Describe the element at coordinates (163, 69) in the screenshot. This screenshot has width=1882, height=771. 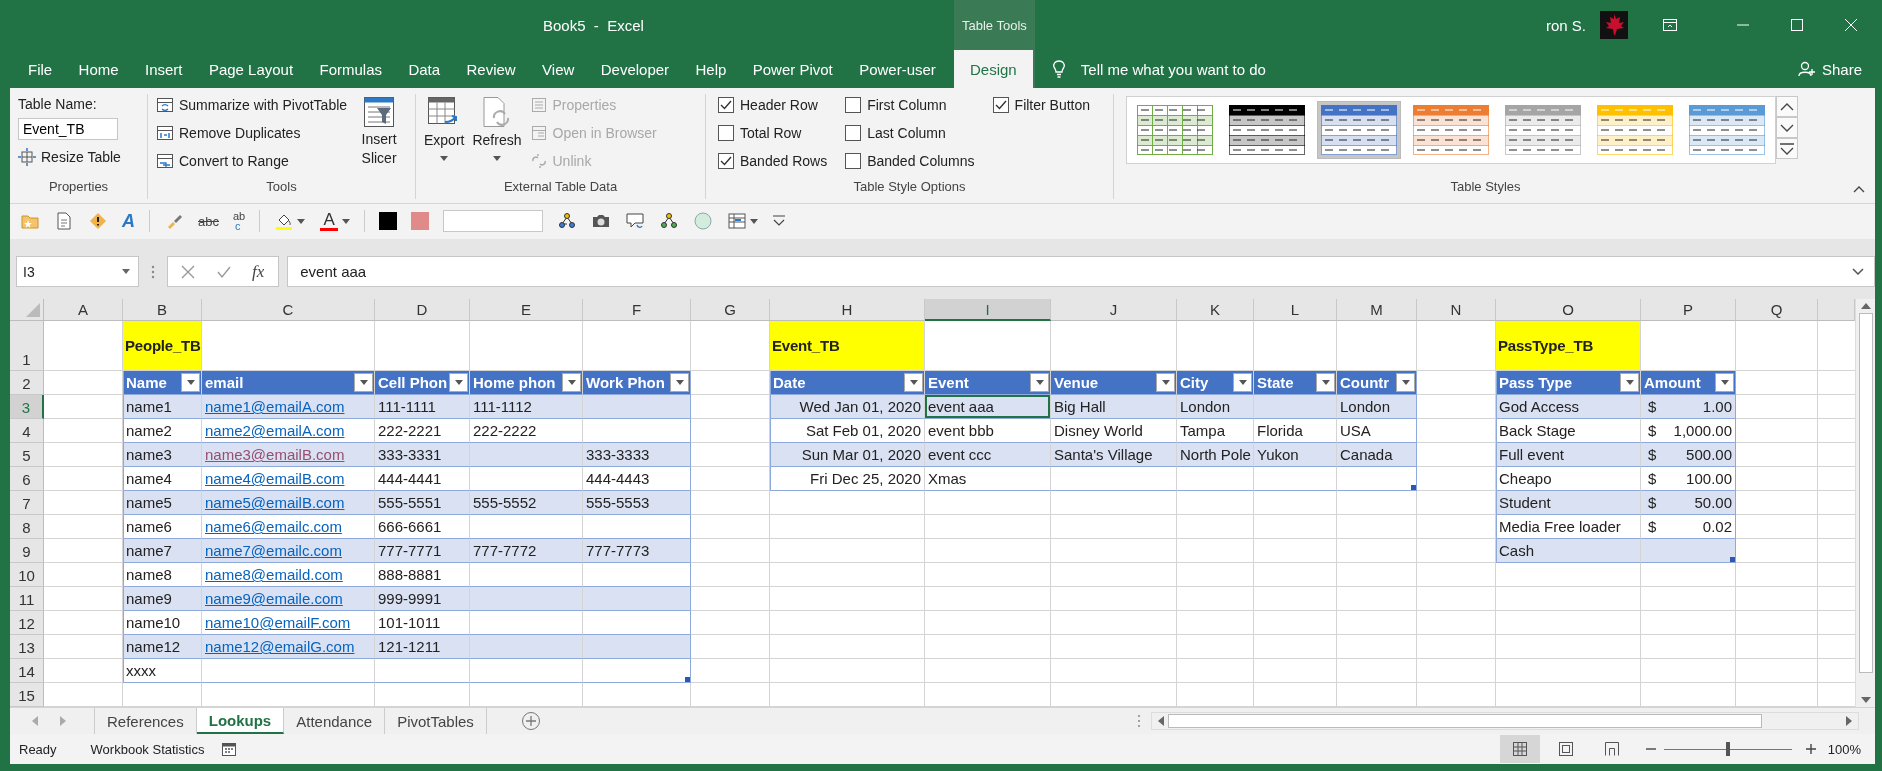
I see `ribbon-tab: Insert` at that location.